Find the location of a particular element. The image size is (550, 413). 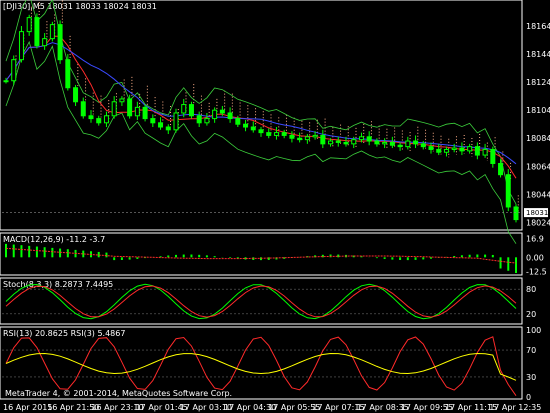

main-y-tick: 18024 is located at coordinates (538, 222).